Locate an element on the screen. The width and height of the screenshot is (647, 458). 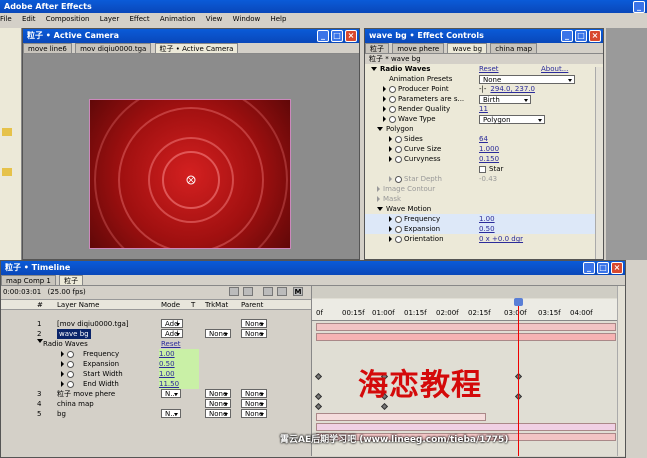
layer-prop-start-width: Start Width 1.00 is located at coordinates (156, 374).